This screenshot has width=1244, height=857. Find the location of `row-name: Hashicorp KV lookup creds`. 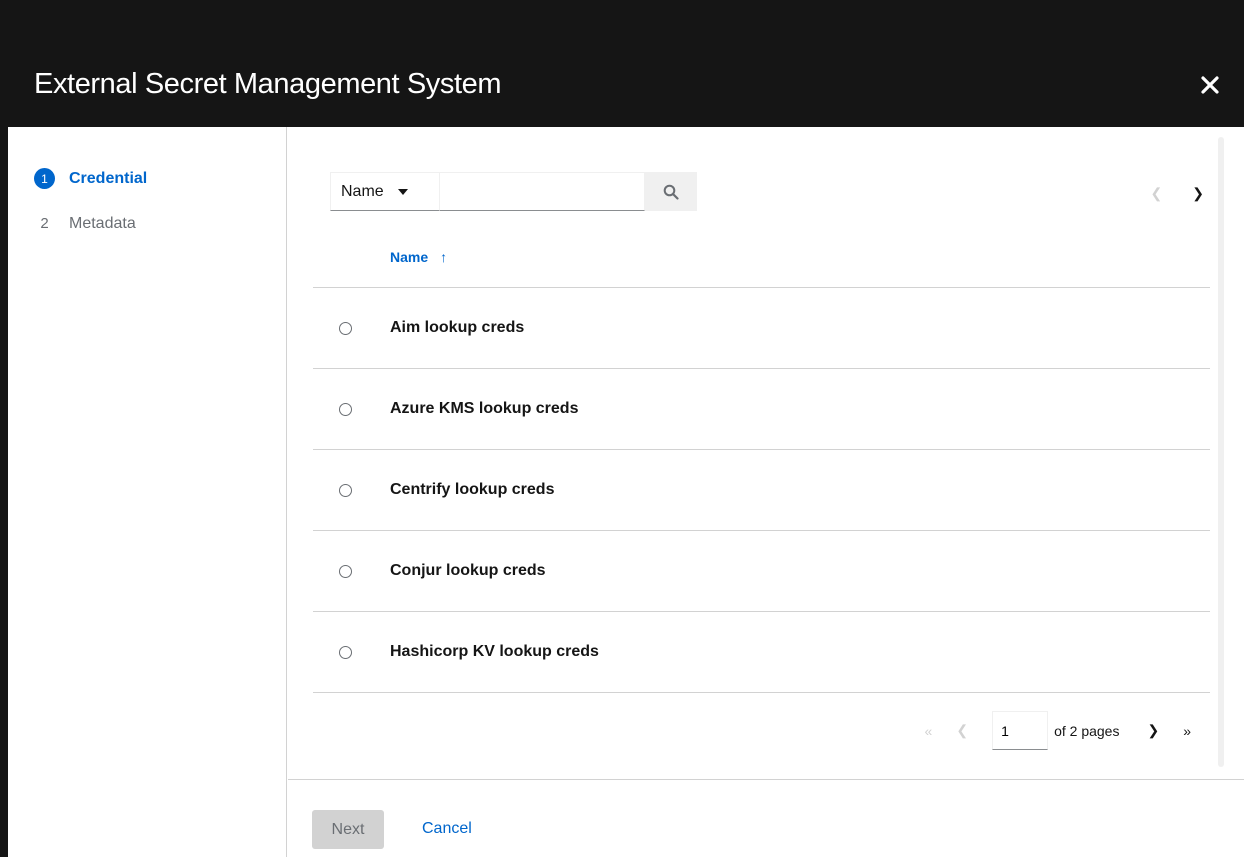

row-name: Hashicorp KV lookup creds is located at coordinates (494, 651).